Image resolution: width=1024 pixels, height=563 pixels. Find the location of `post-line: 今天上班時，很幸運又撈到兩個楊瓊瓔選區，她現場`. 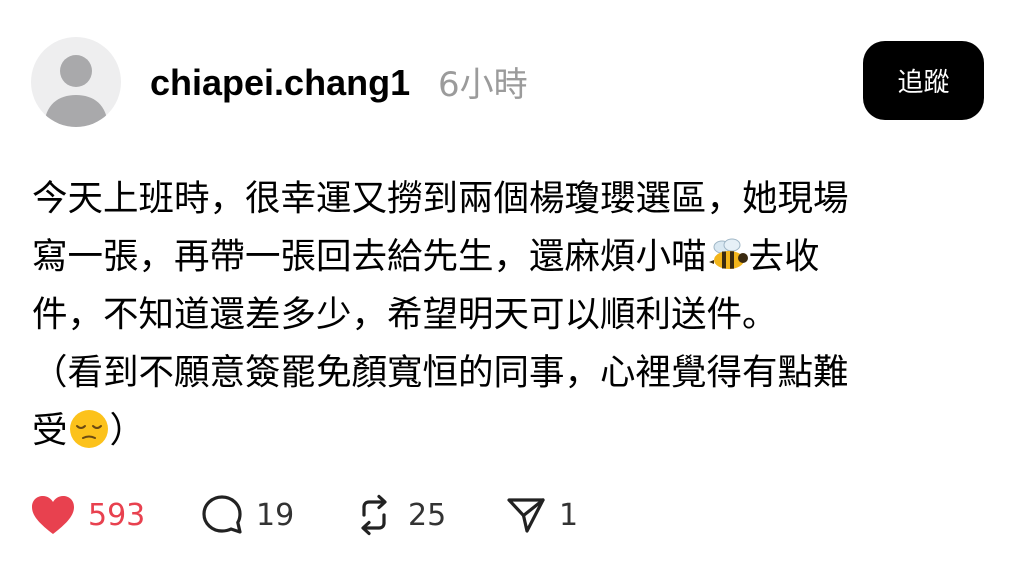

post-line: 今天上班時，很幸運又撈到兩個楊瓊瓔選區，她現場 is located at coordinates (440, 198).